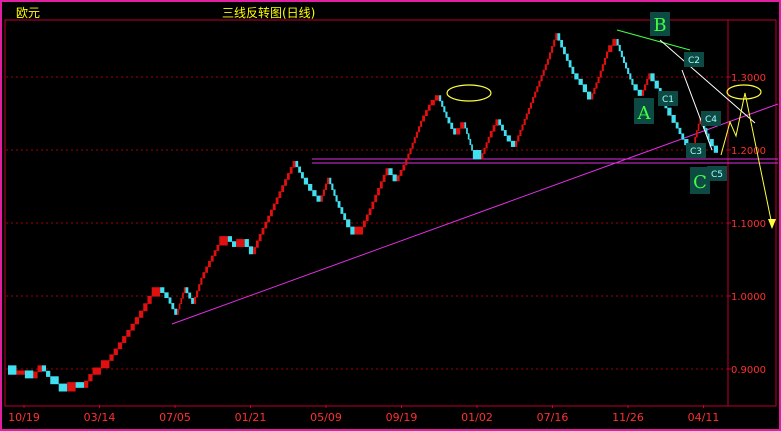  I want to click on wave-b-label: B, so click(659, 25).